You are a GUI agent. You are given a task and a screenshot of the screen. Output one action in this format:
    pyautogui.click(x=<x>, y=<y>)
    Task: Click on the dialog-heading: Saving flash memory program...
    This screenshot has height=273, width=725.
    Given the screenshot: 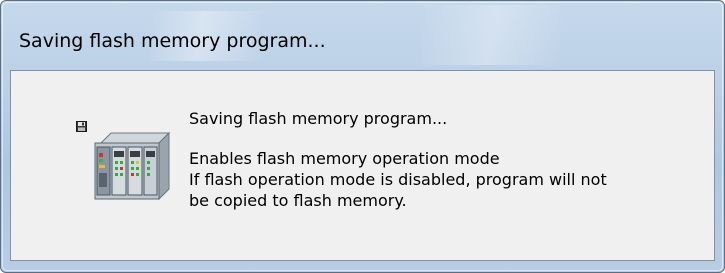 What is the action you would take?
    pyautogui.click(x=318, y=118)
    